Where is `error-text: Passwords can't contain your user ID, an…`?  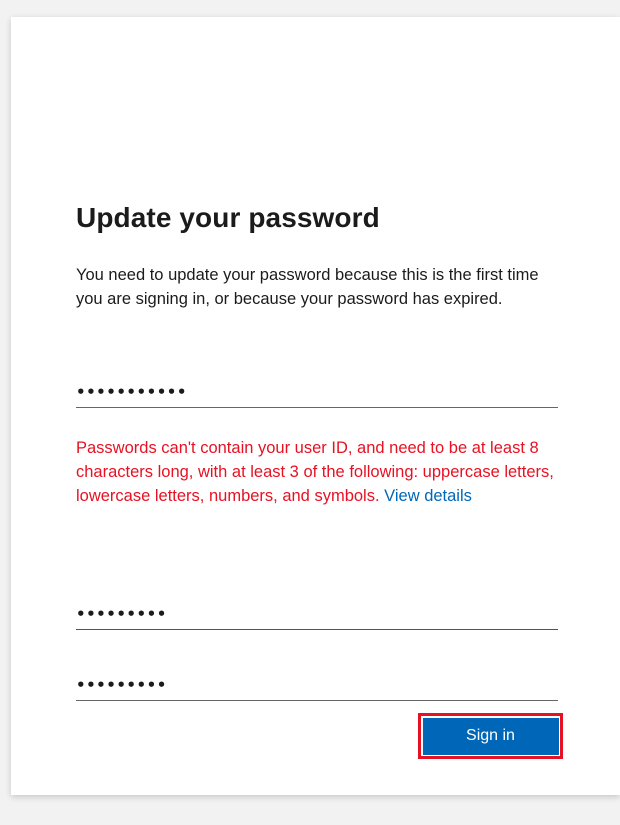 error-text: Passwords can't contain your user ID, an… is located at coordinates (315, 472).